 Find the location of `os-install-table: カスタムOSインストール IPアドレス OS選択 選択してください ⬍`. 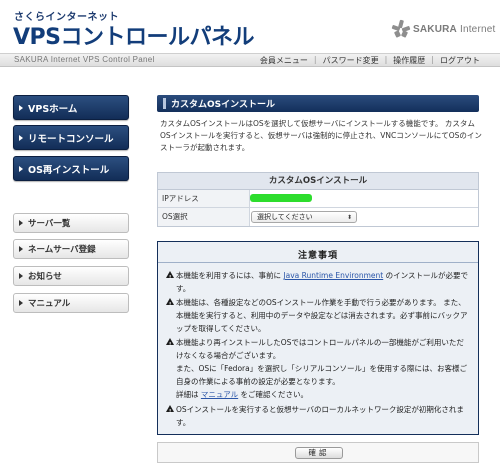

os-install-table: カスタムOSインストール IPアドレス OS選択 選択してください ⬍ is located at coordinates (318, 199).